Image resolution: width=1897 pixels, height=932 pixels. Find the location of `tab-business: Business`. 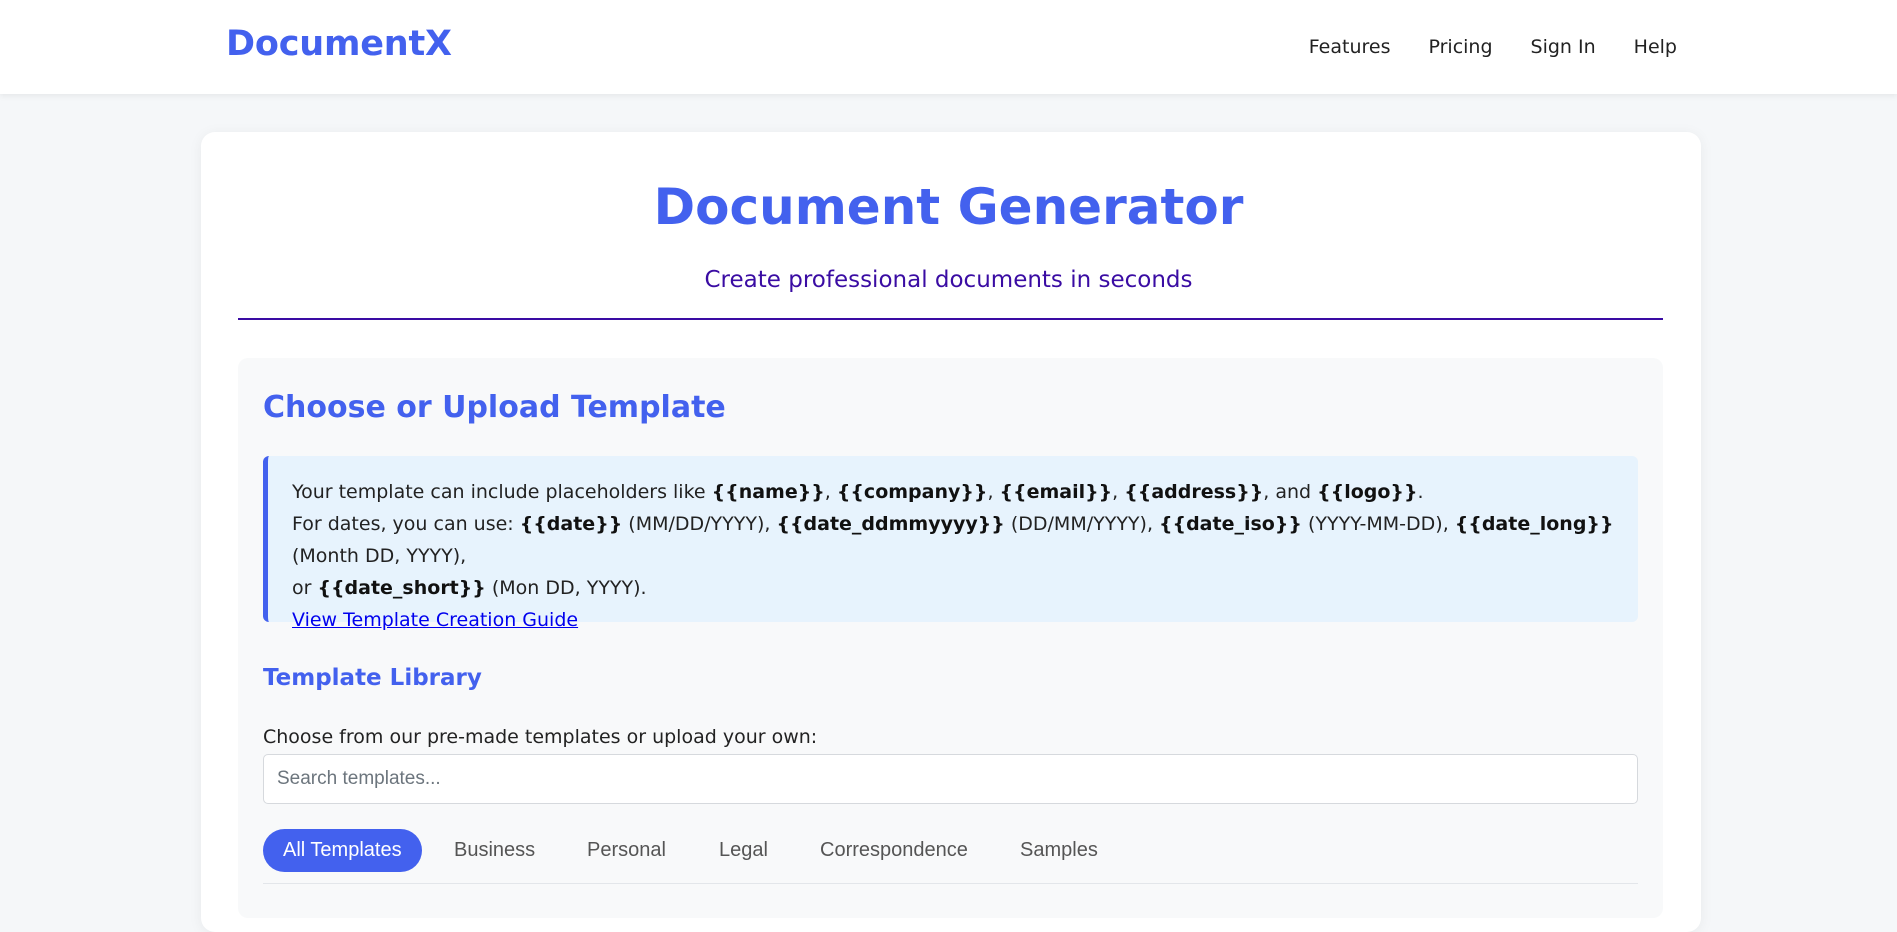

tab-business: Business is located at coordinates (494, 850).